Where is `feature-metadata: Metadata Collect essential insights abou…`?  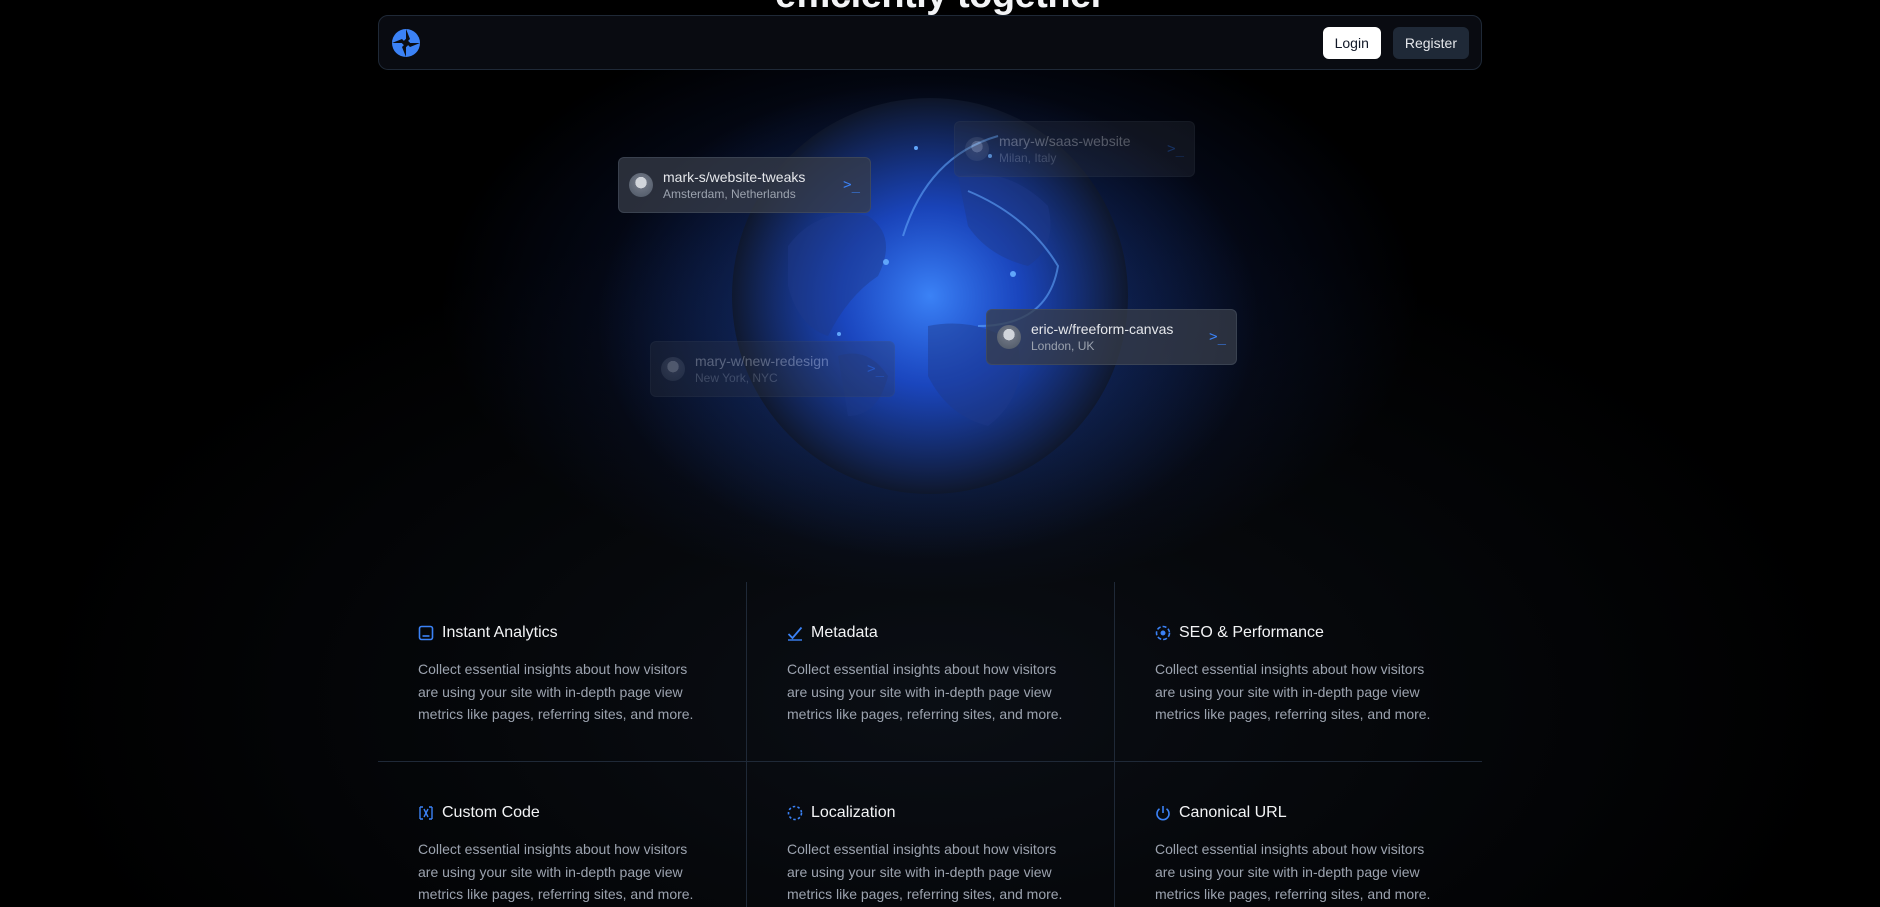 feature-metadata: Metadata Collect essential insights abou… is located at coordinates (930, 671).